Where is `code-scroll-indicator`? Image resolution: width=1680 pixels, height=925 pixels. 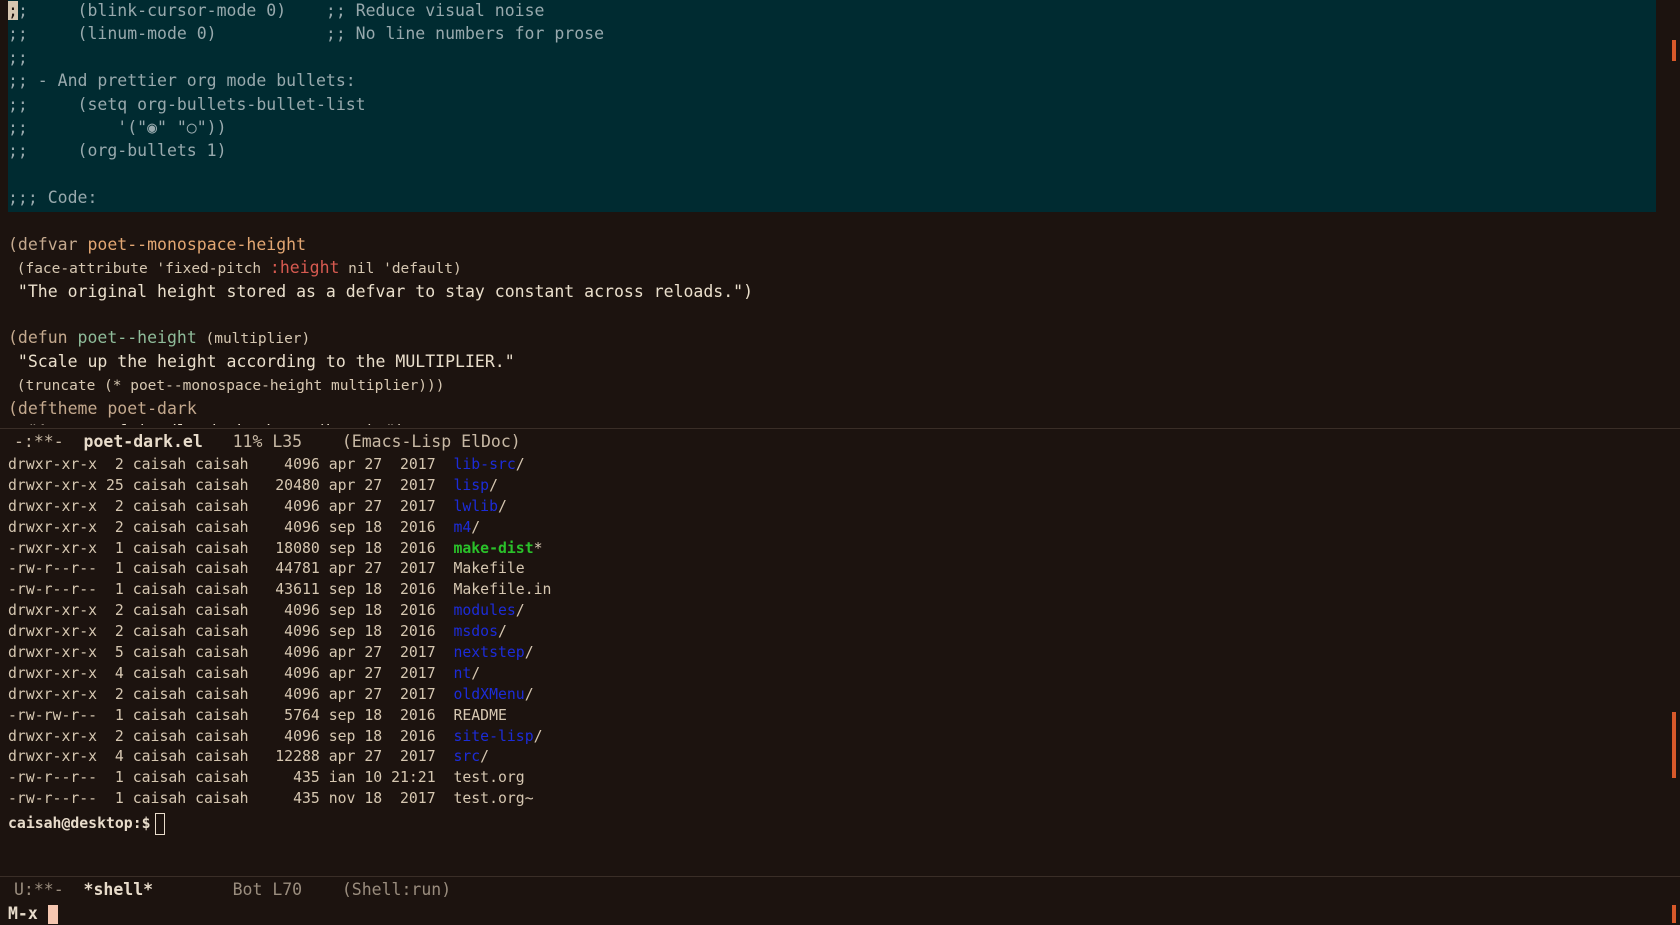
code-scroll-indicator is located at coordinates (1674, 50).